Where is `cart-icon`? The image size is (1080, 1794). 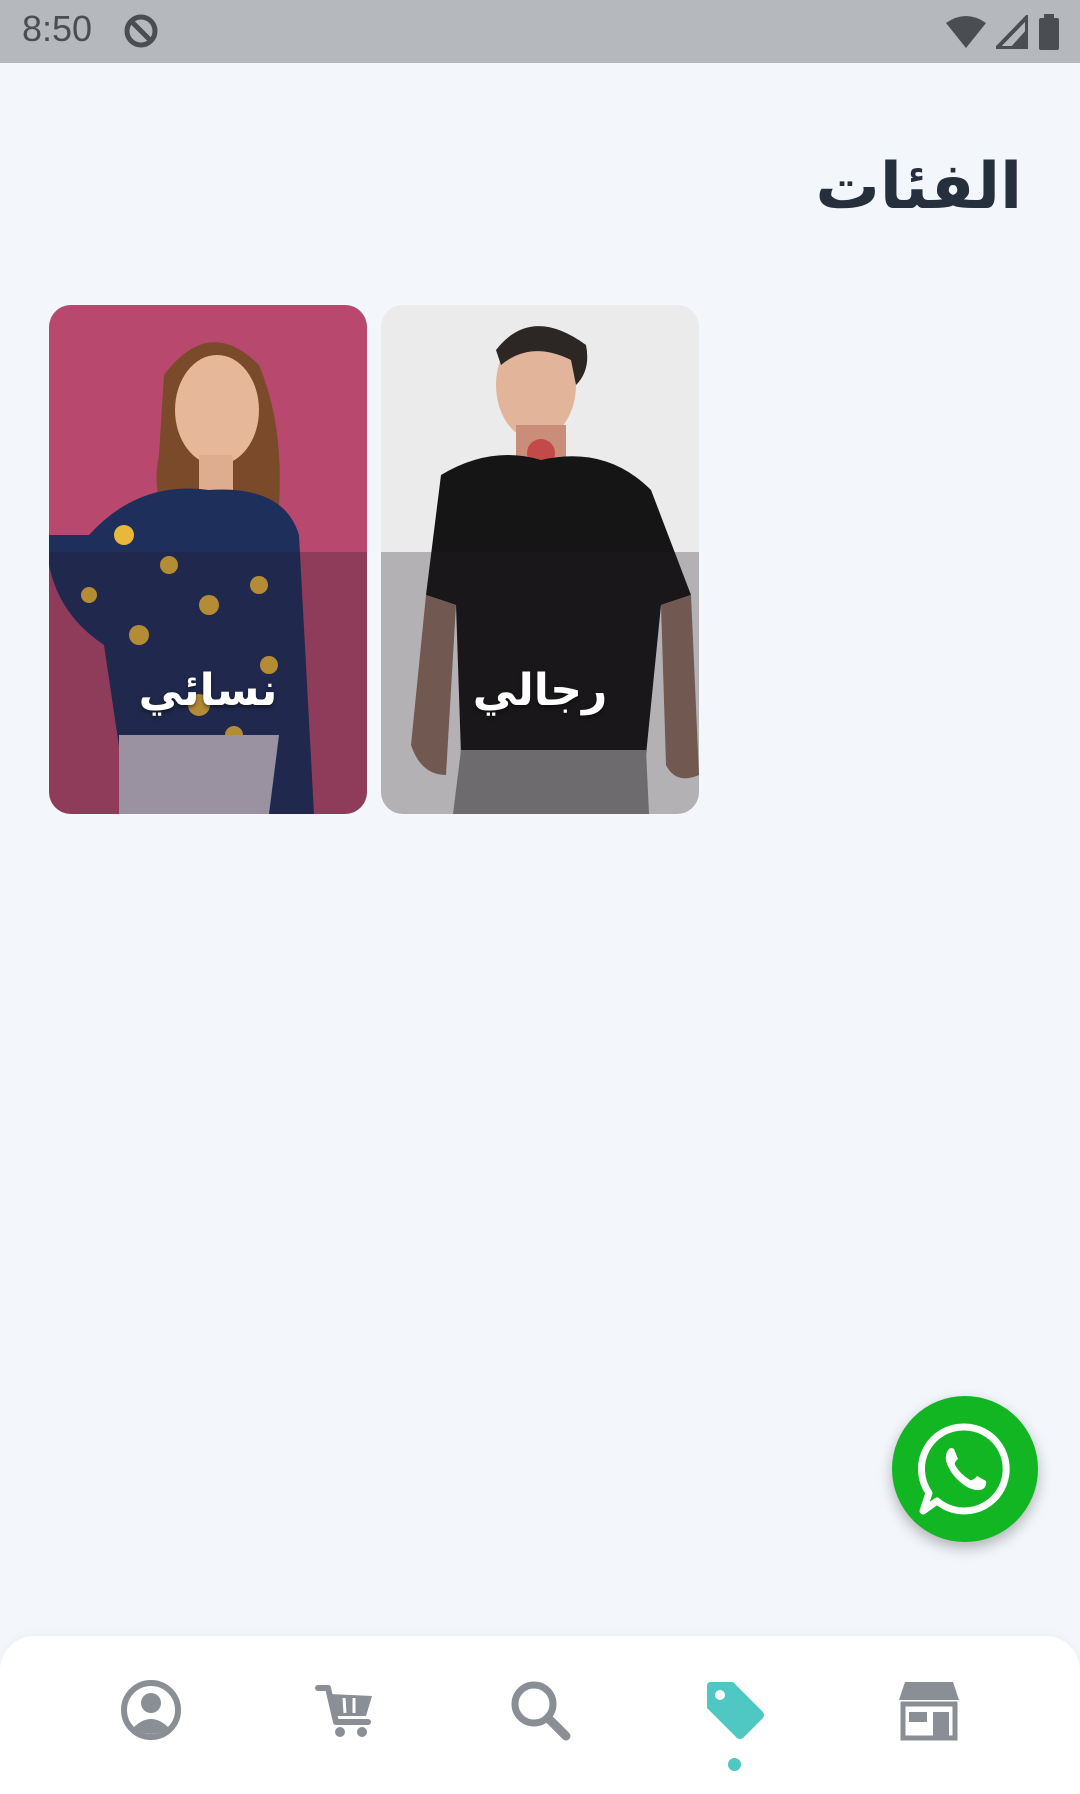
cart-icon is located at coordinates (343, 1711).